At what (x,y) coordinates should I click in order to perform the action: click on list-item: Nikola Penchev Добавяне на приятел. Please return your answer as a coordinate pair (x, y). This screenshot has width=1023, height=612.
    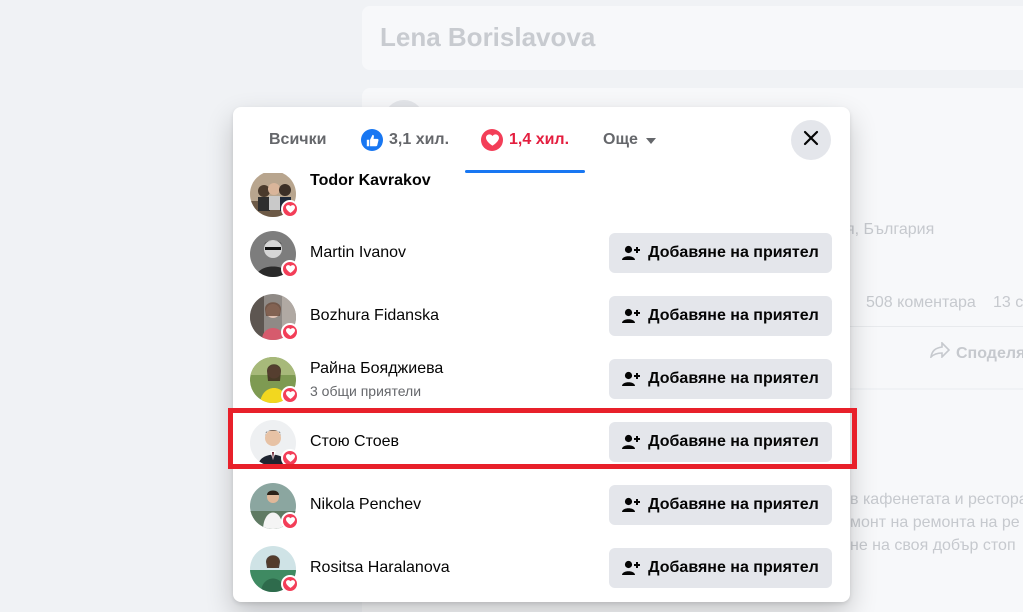
    Looking at the image, I should click on (541, 506).